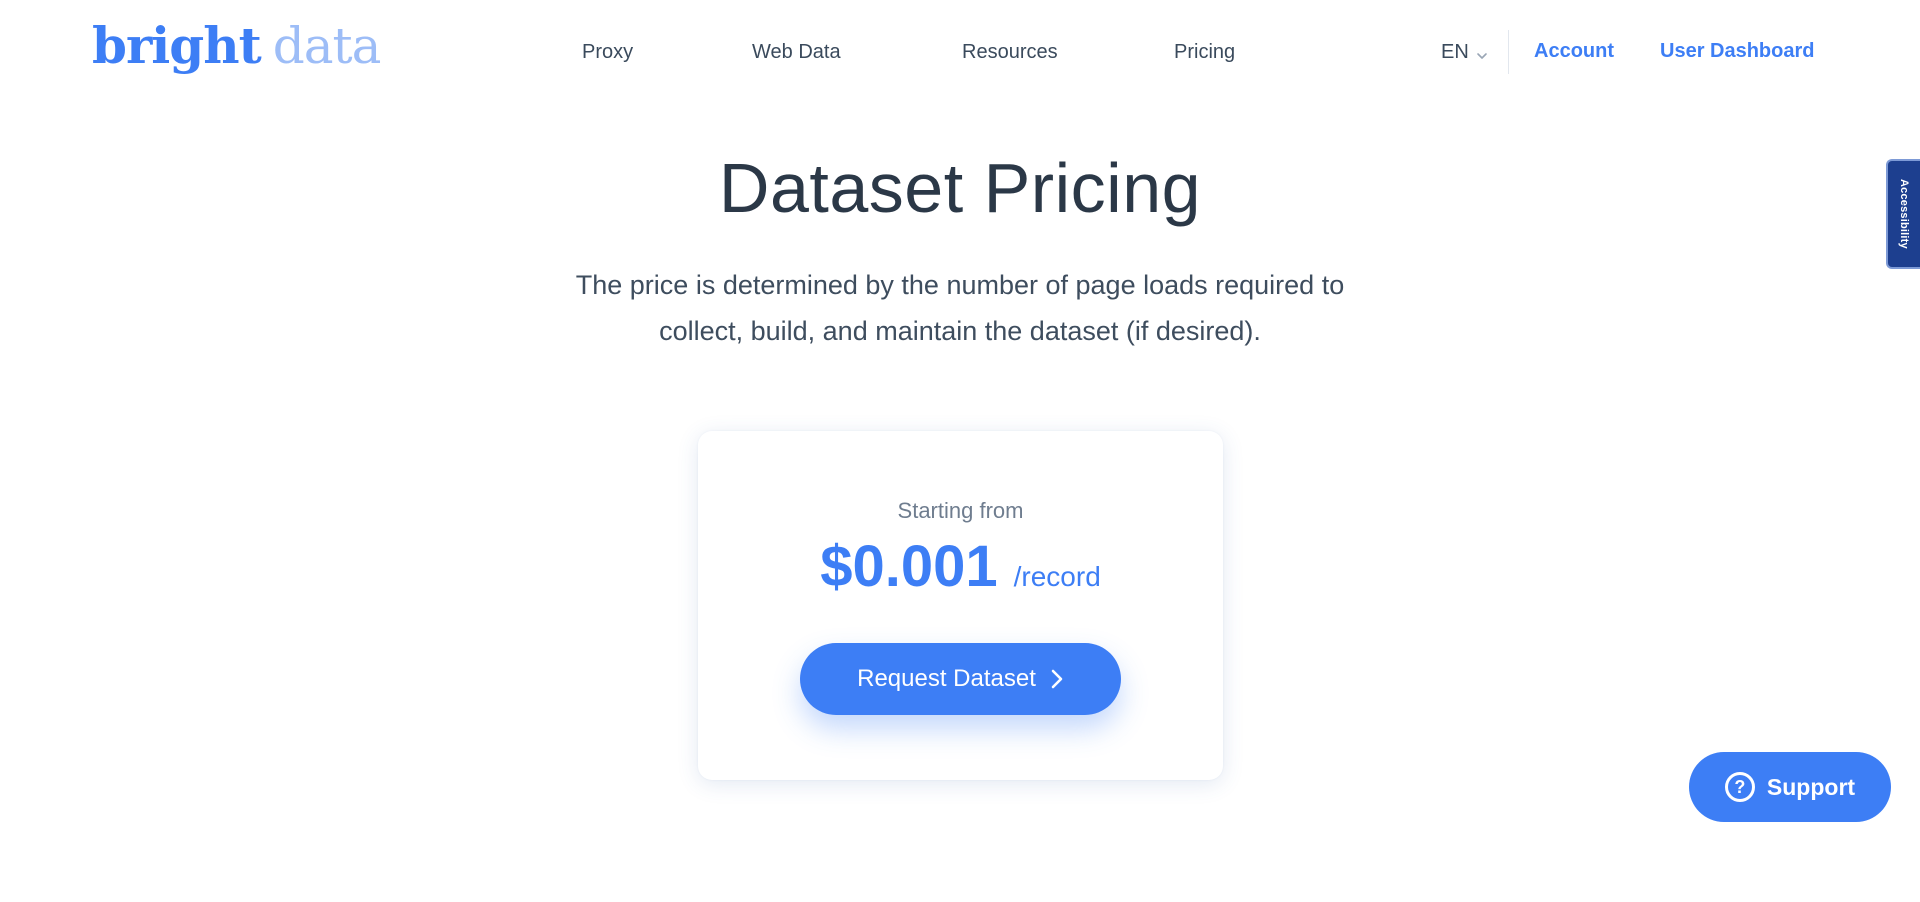 This screenshot has height=902, width=1920. Describe the element at coordinates (1482, 52) in the screenshot. I see `chevron-down-icon` at that location.